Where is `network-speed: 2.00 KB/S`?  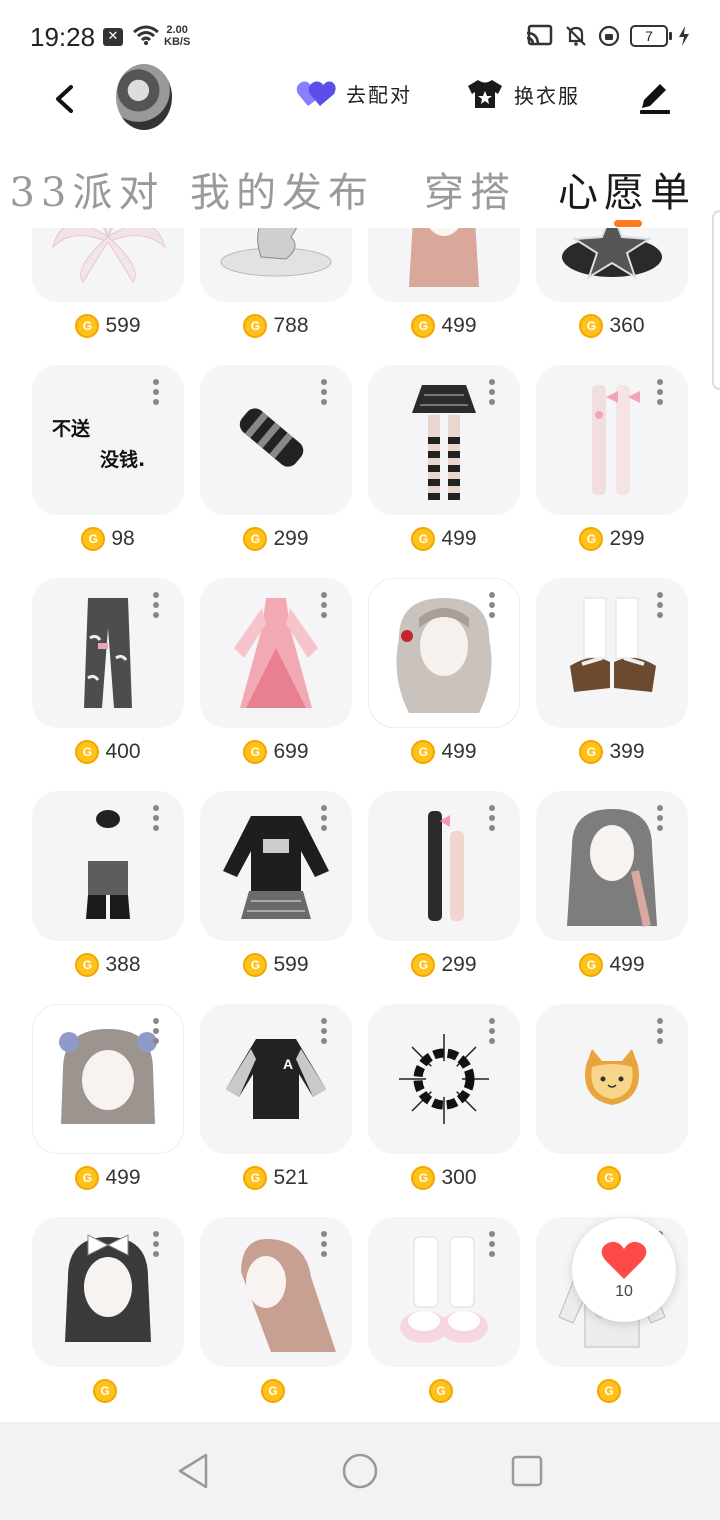 network-speed: 2.00 KB/S is located at coordinates (177, 36).